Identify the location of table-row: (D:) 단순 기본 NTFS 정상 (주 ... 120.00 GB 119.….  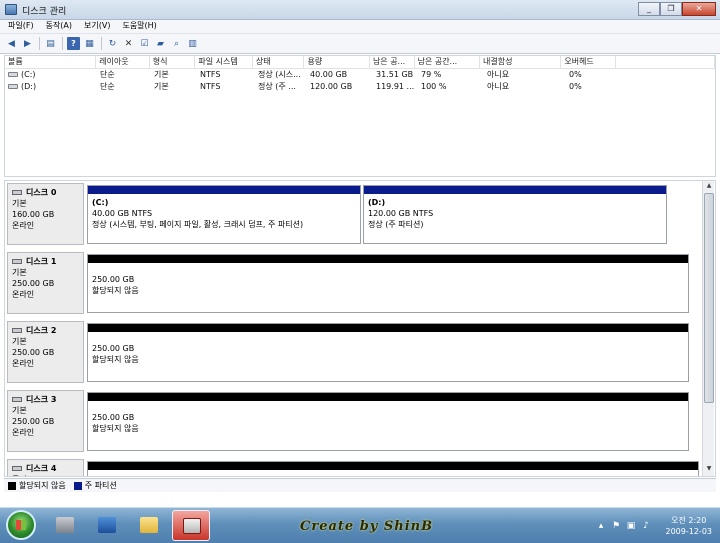
(360, 87).